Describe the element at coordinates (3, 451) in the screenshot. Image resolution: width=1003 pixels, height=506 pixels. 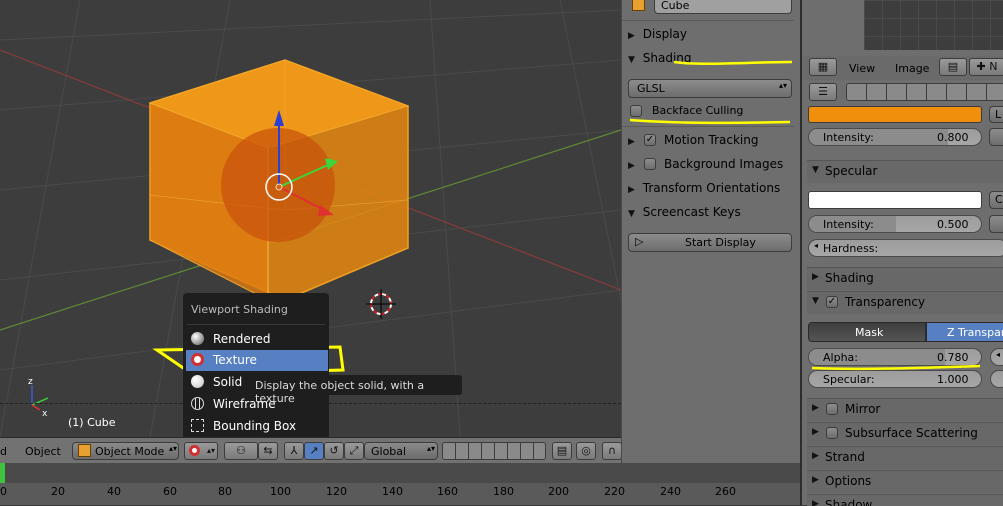
I see `view-menu: d` at that location.